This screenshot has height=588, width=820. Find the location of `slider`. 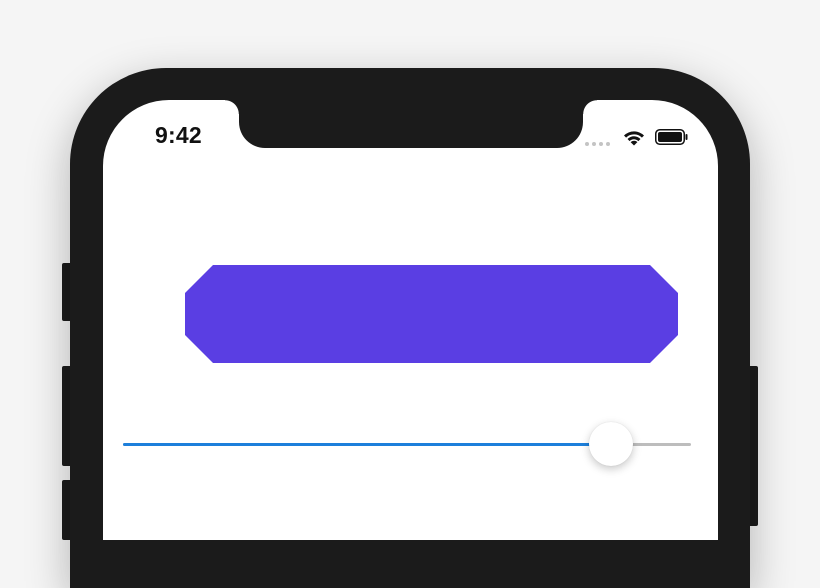

slider is located at coordinates (407, 445).